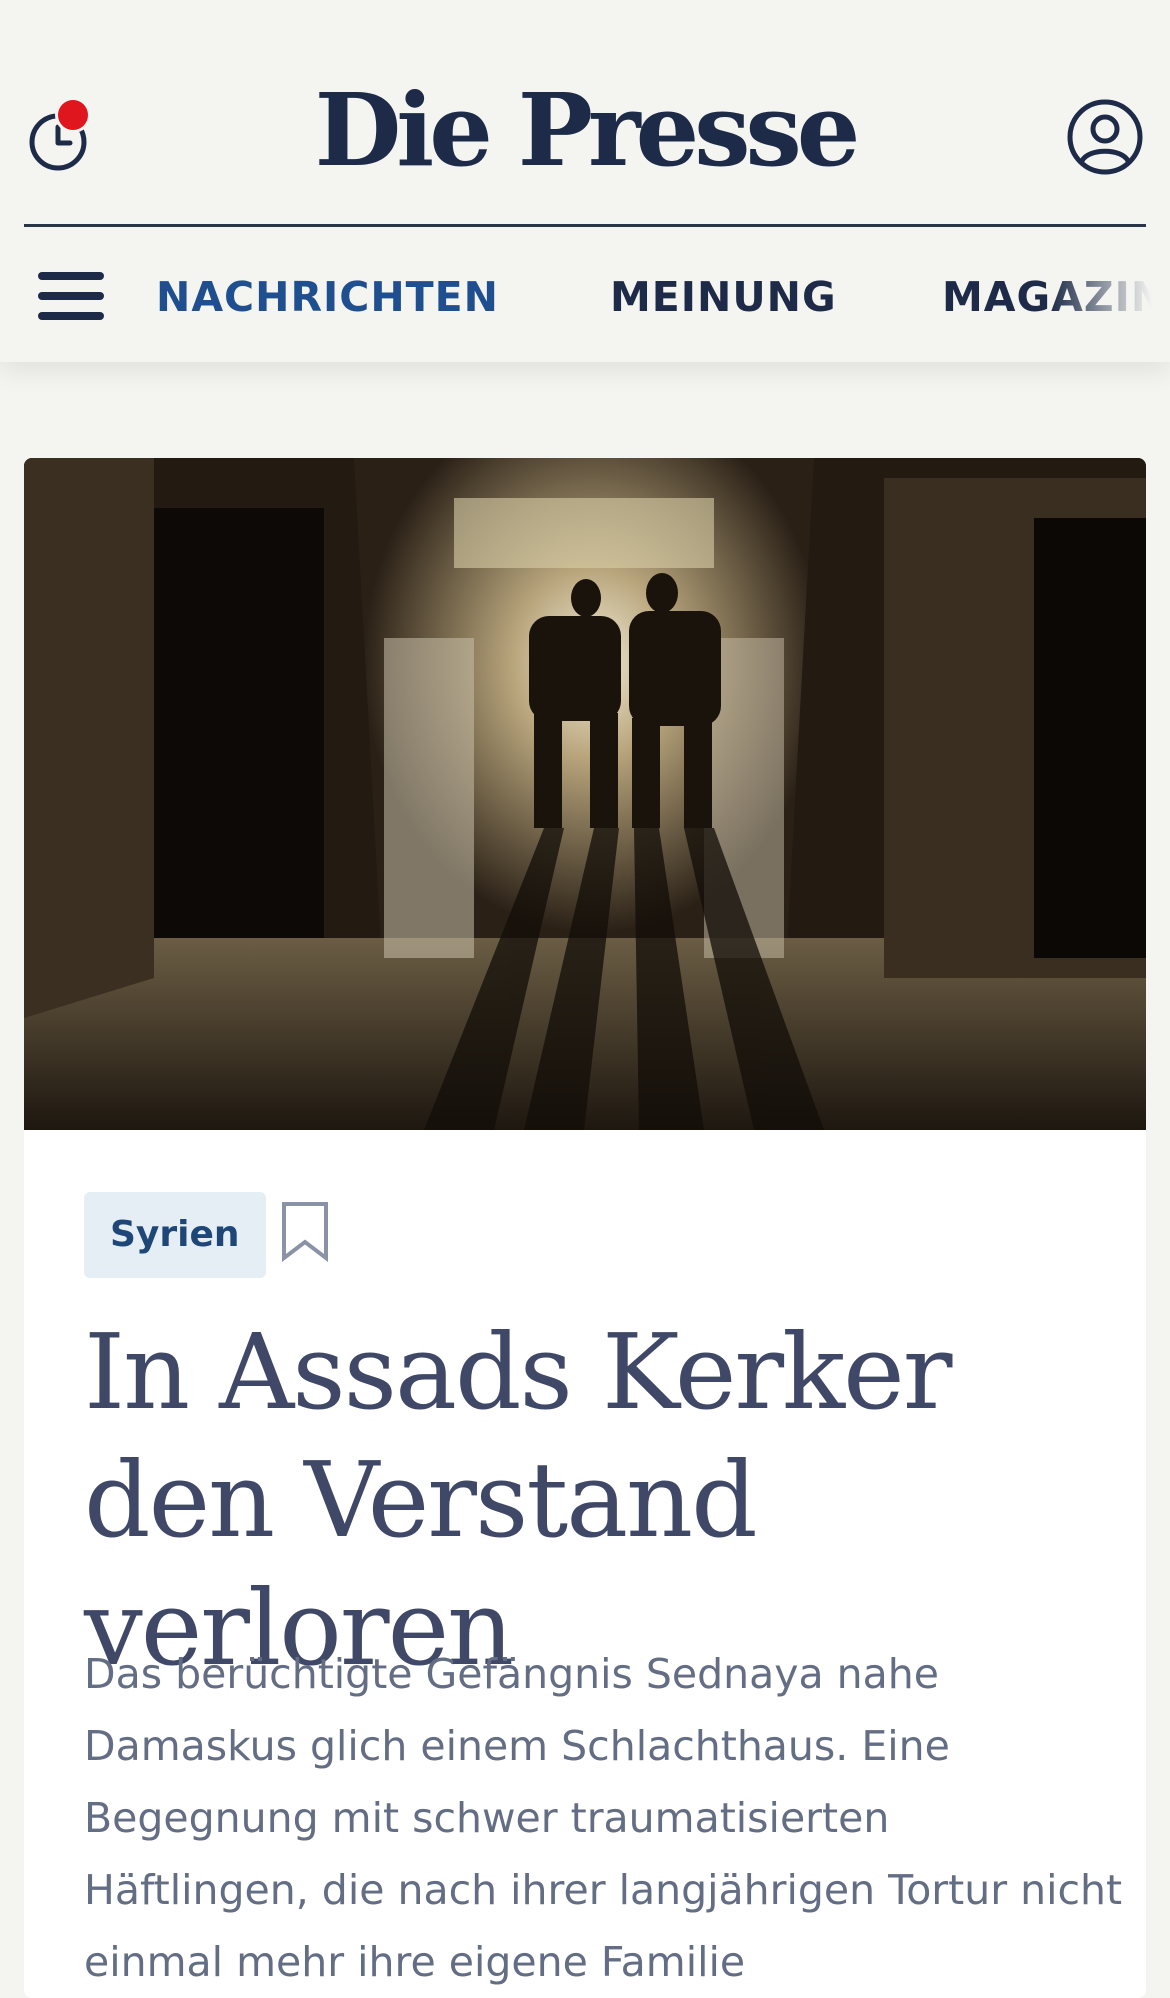 The height and width of the screenshot is (1998, 1170). I want to click on user-circle-icon, so click(1105, 137).